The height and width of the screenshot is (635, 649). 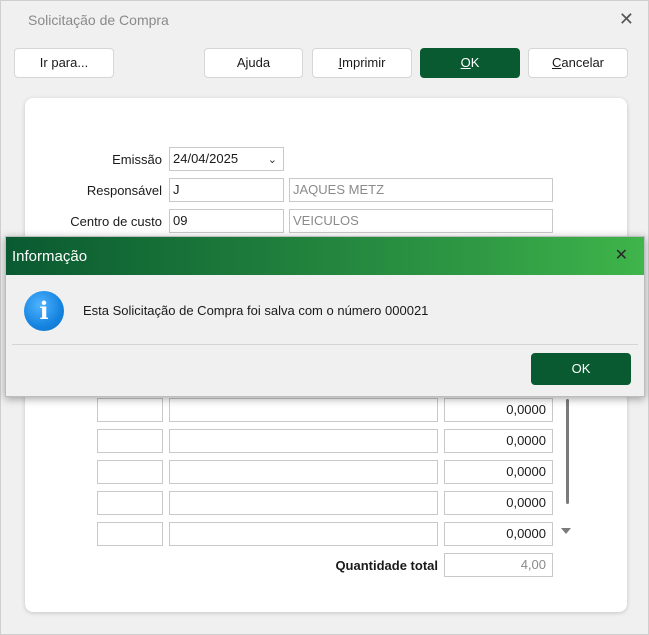 What do you see at coordinates (566, 531) in the screenshot?
I see `scroll-down-arrow-icon` at bounding box center [566, 531].